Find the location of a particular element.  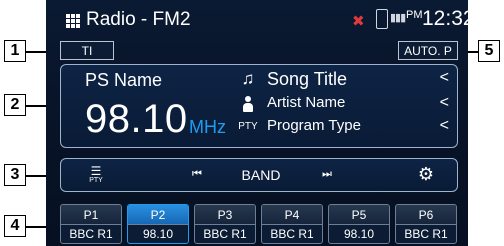

callout-2: 2 is located at coordinates (15, 105).